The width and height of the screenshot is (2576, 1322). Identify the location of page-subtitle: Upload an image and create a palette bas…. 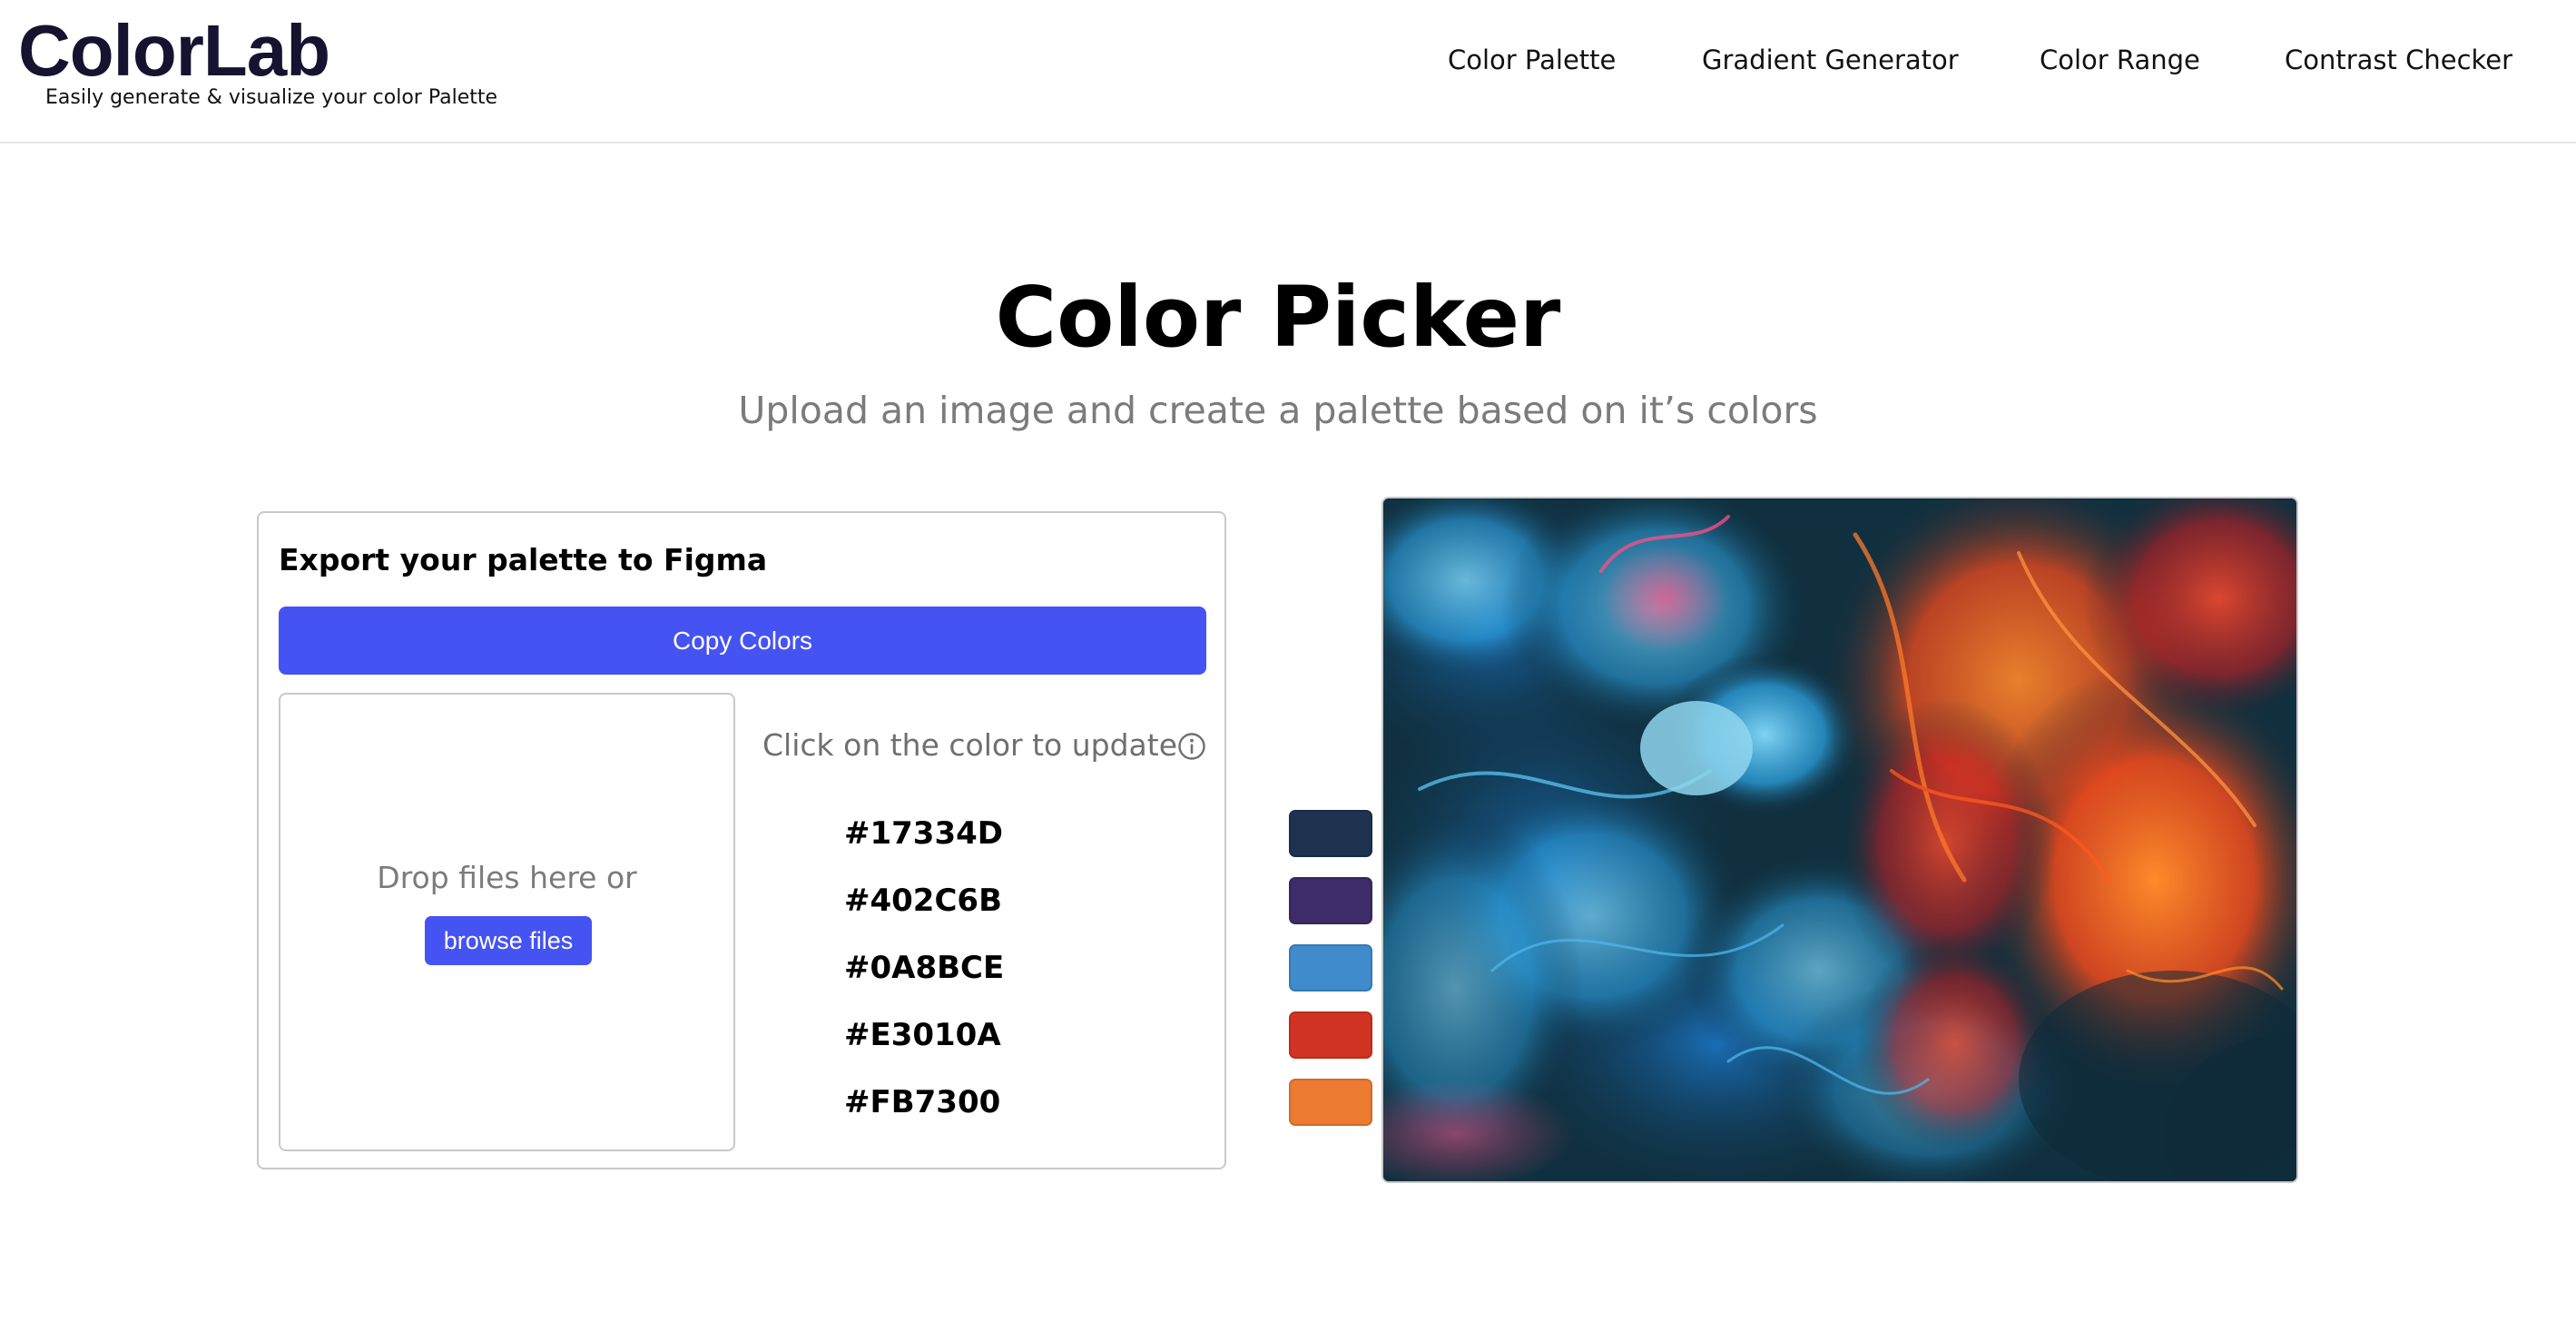
(1278, 411).